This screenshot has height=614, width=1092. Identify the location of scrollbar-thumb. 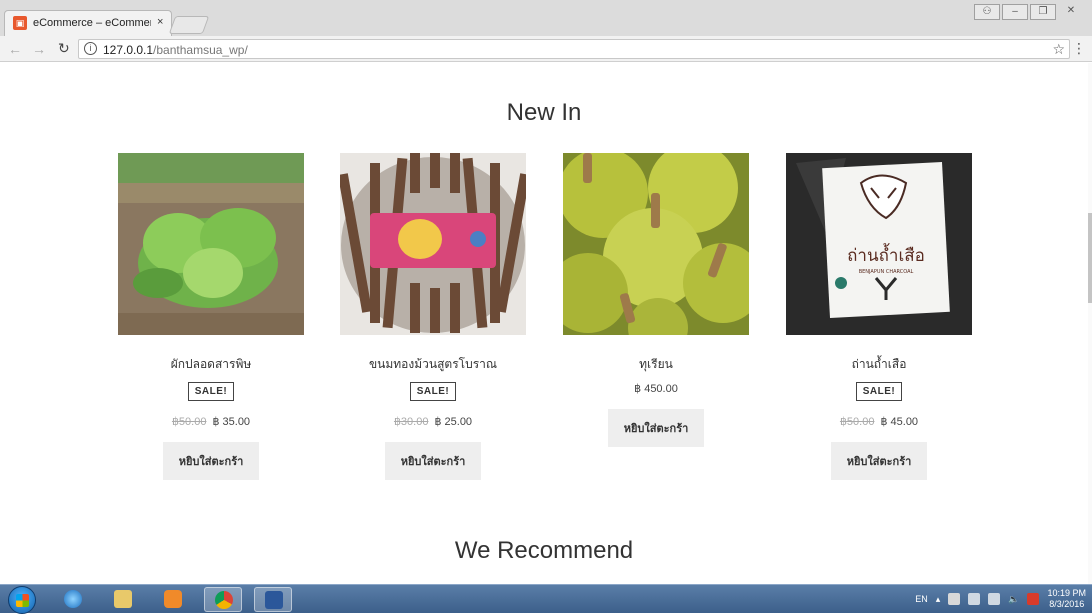
(1090, 258).